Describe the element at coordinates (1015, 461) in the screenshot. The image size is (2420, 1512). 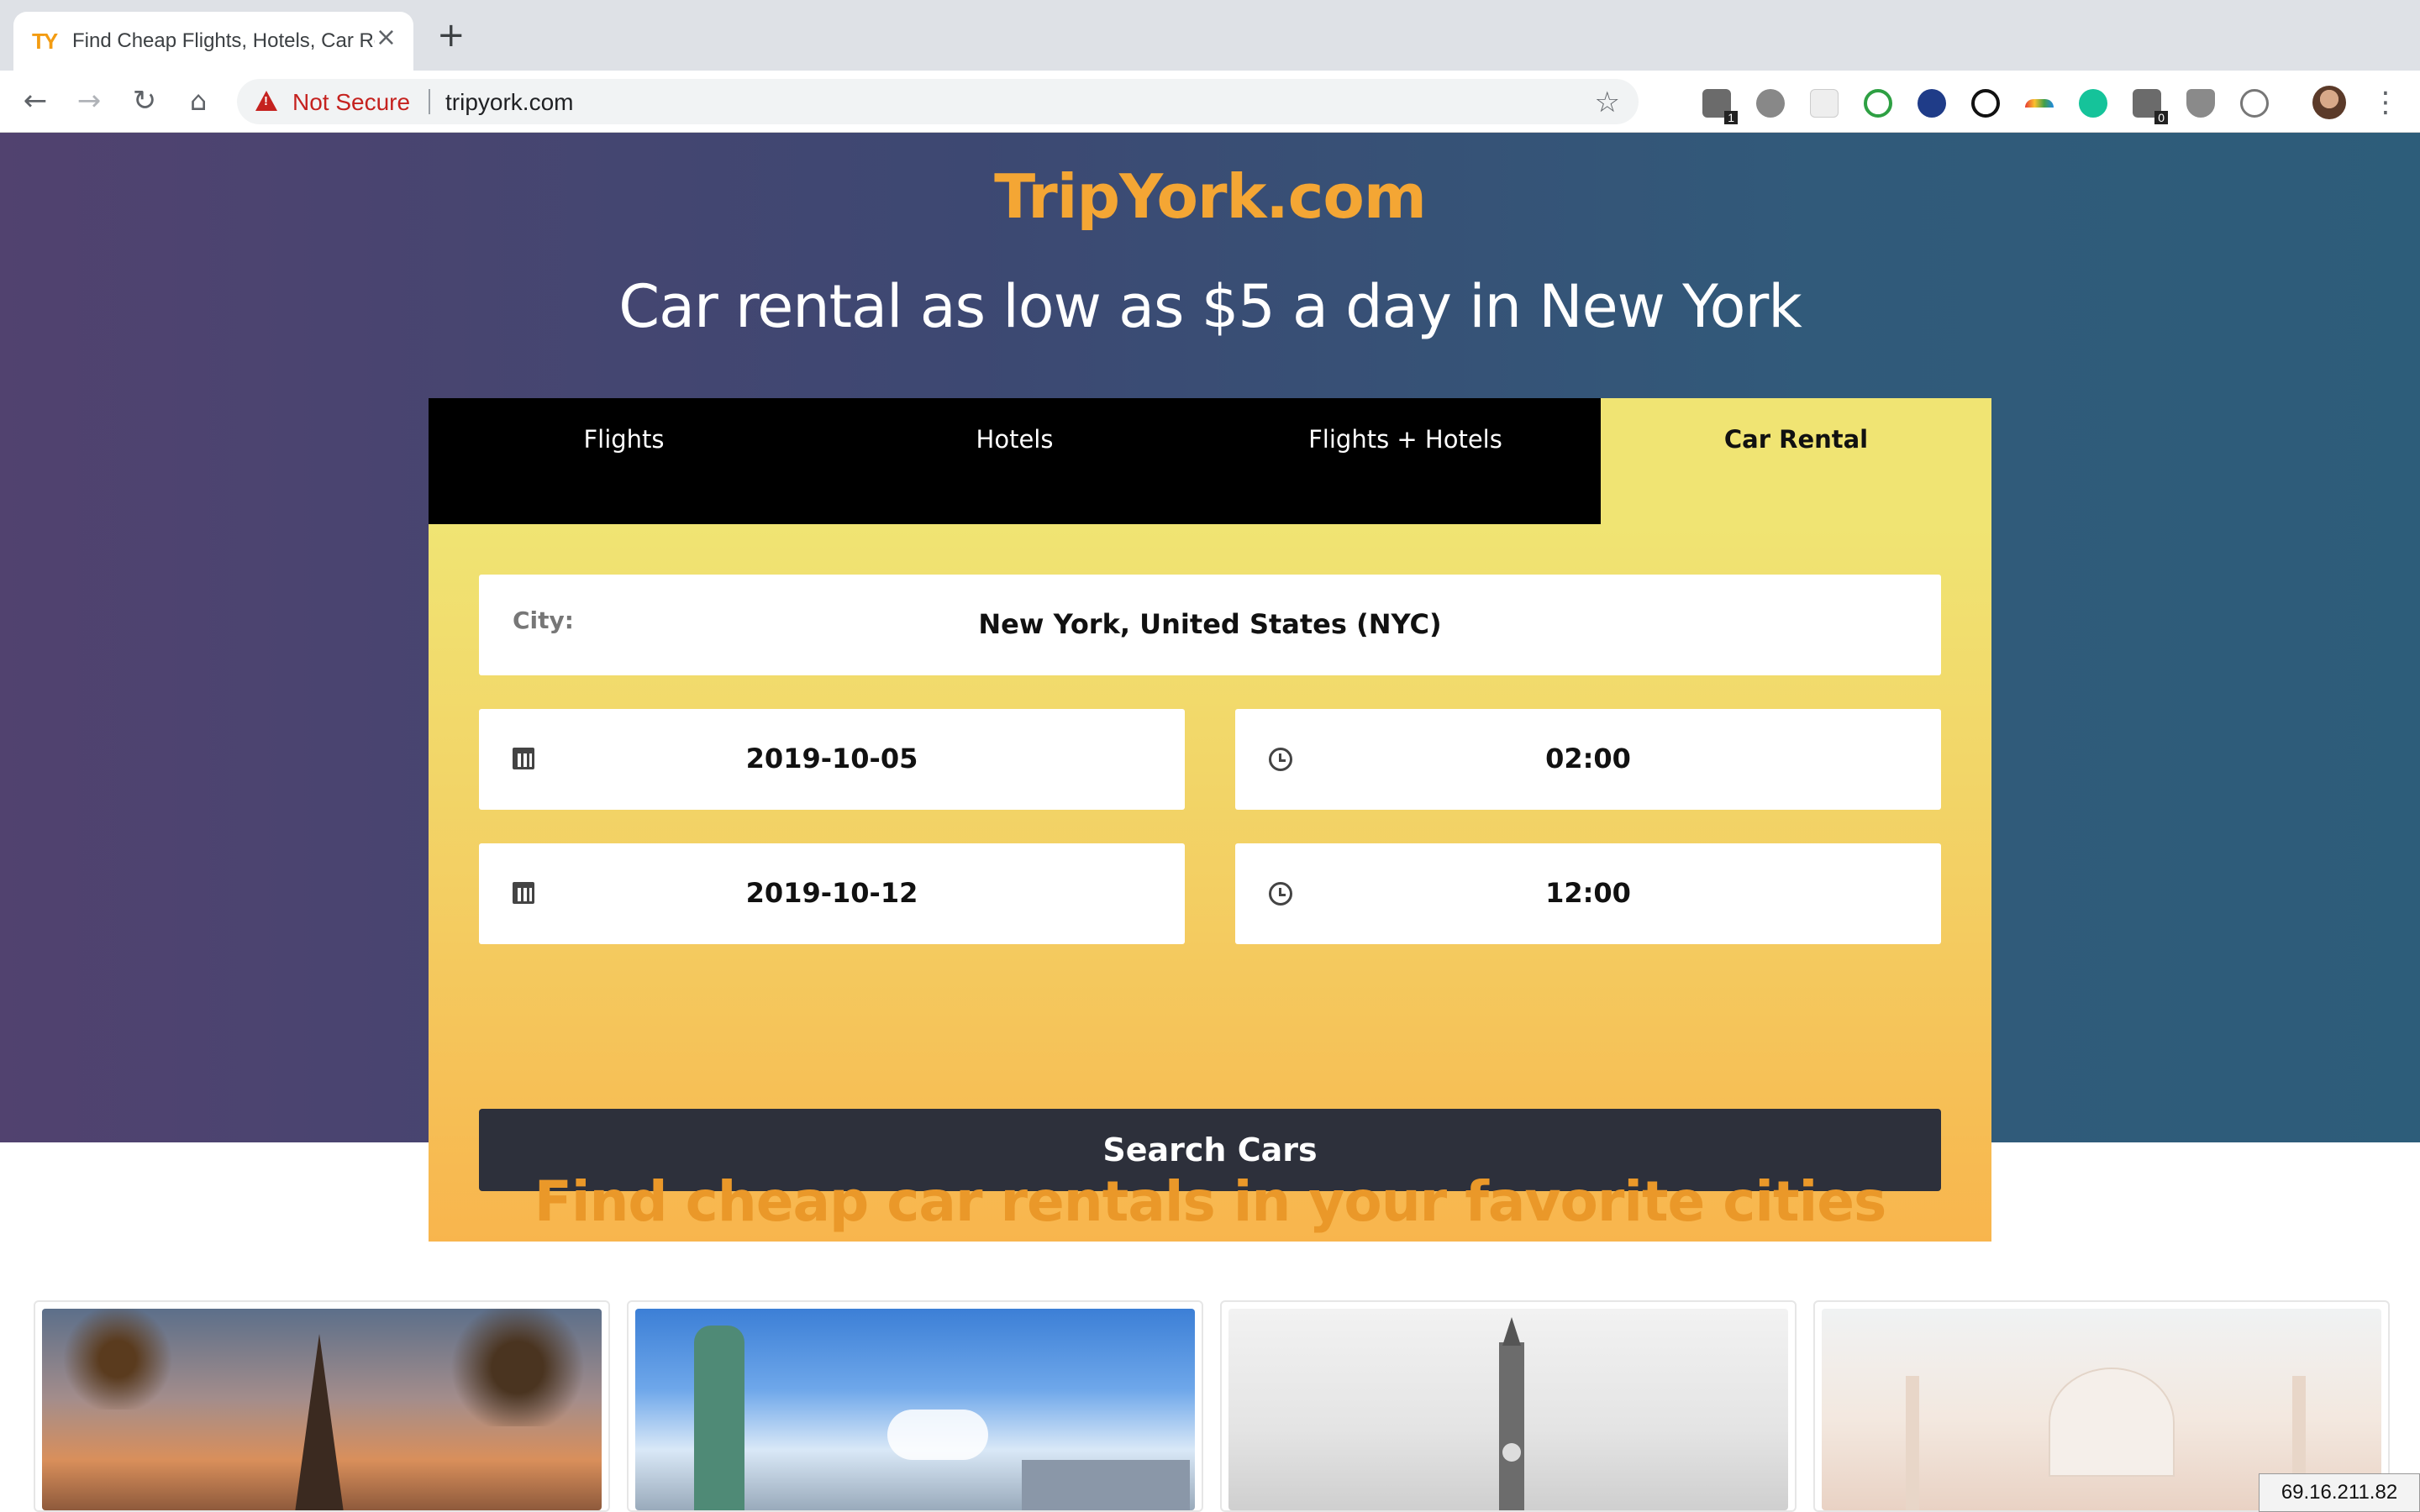
I see `tab-hotels: Hotels` at that location.